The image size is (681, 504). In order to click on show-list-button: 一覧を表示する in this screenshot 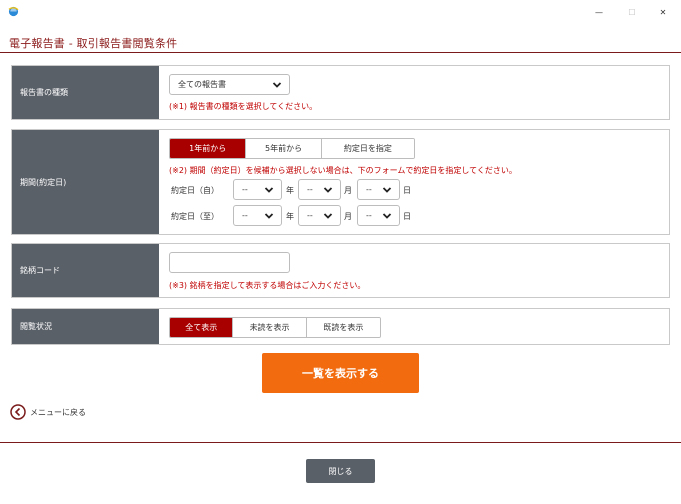, I will do `click(340, 373)`.